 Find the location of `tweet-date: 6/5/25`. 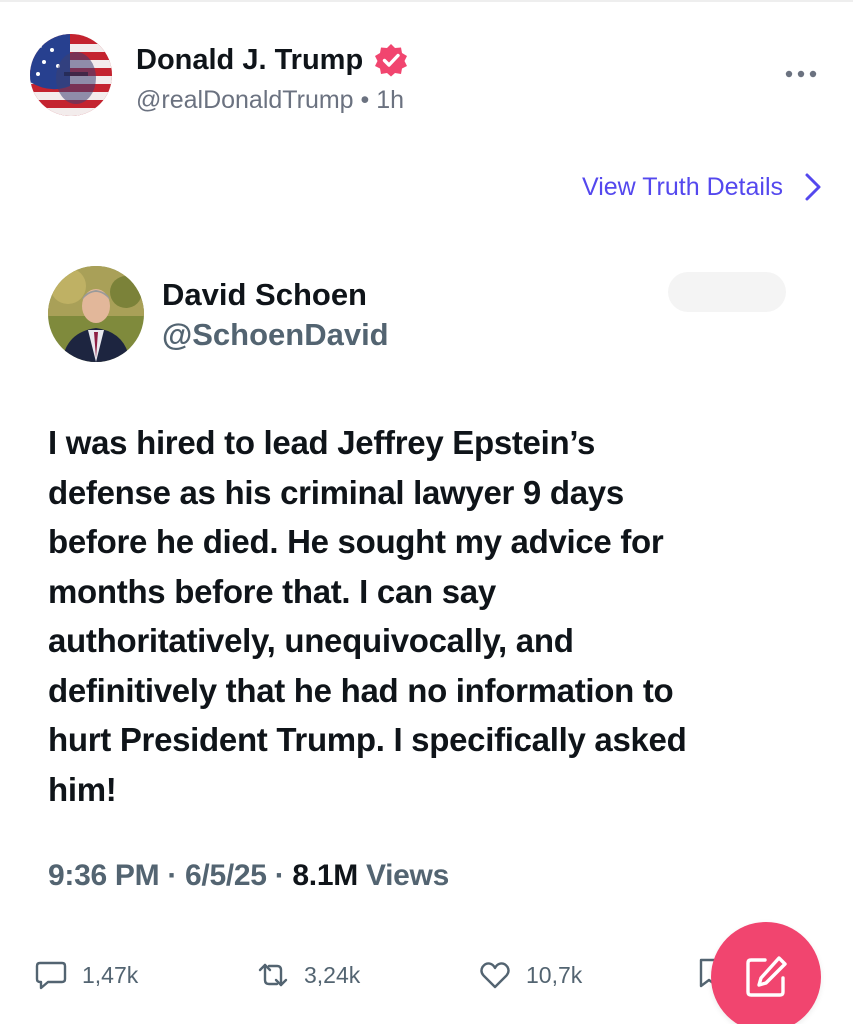

tweet-date: 6/5/25 is located at coordinates (226, 875).